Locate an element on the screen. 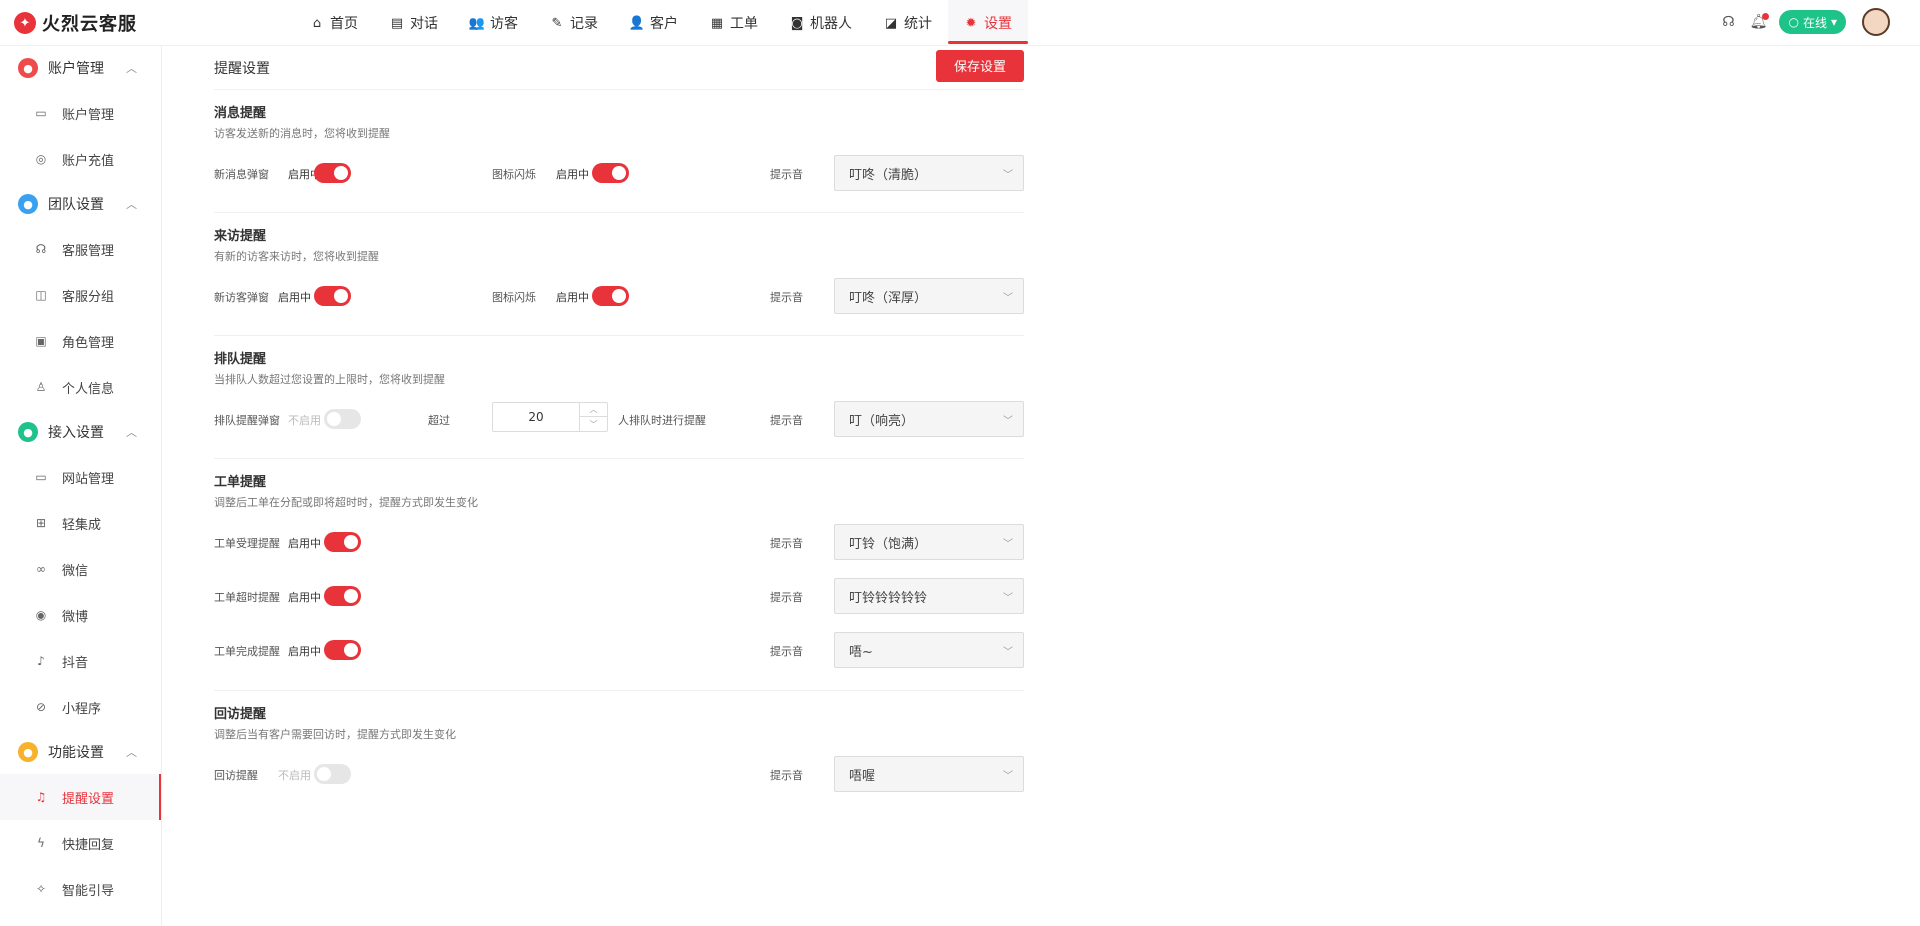  notification-dot is located at coordinates (1766, 16).